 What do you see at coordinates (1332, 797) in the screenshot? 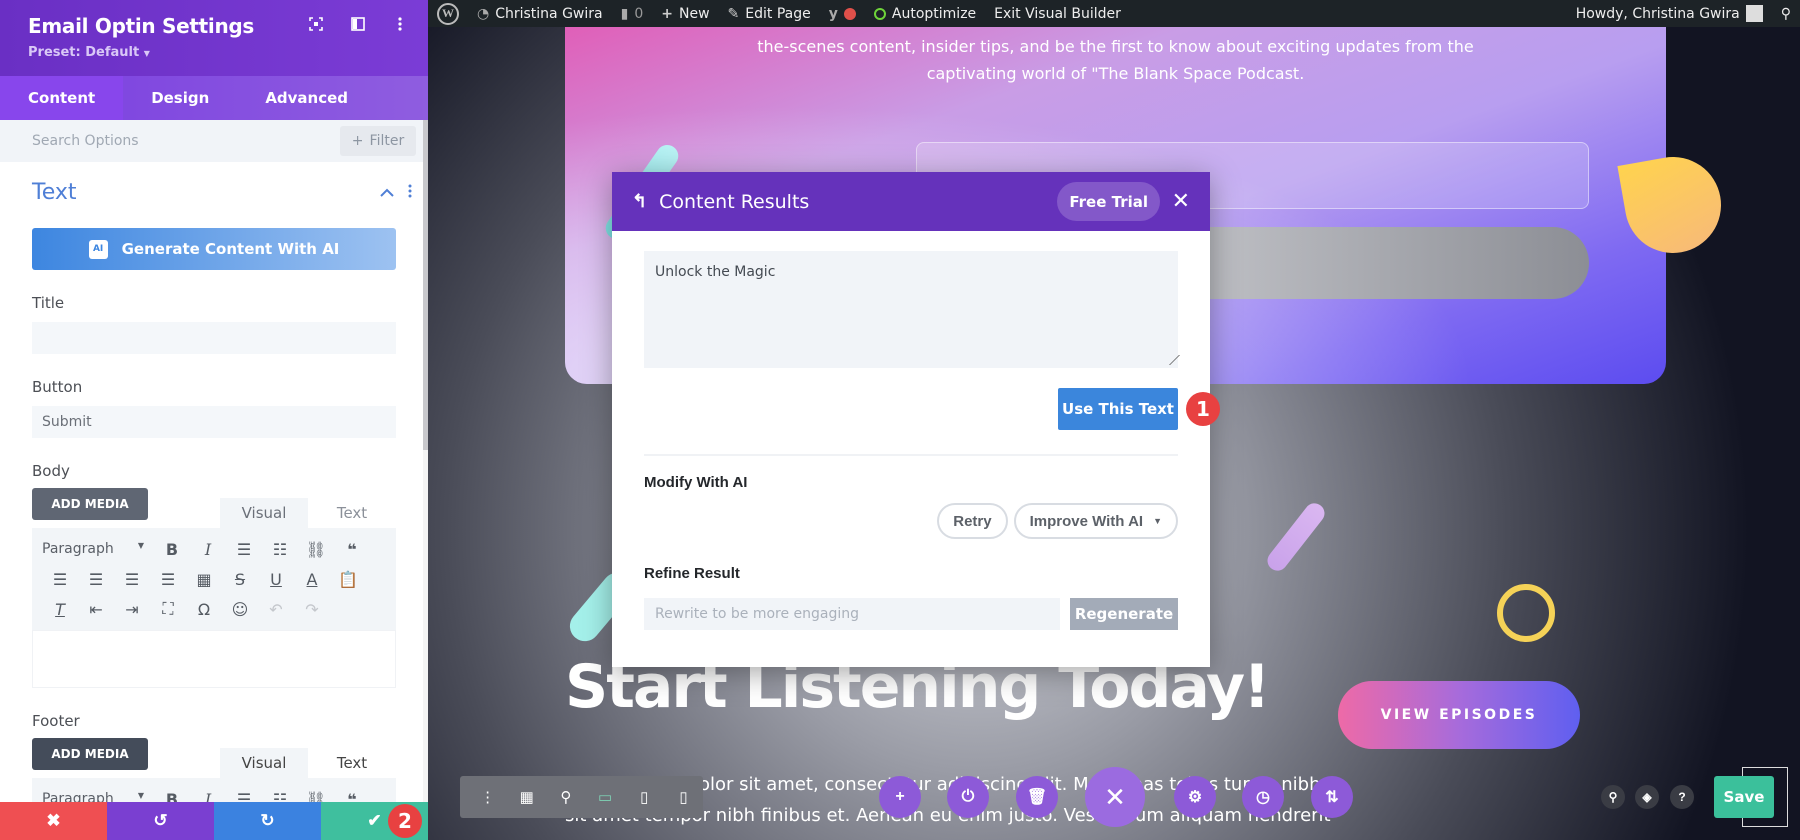
I see `portability-button: ⇅` at bounding box center [1332, 797].